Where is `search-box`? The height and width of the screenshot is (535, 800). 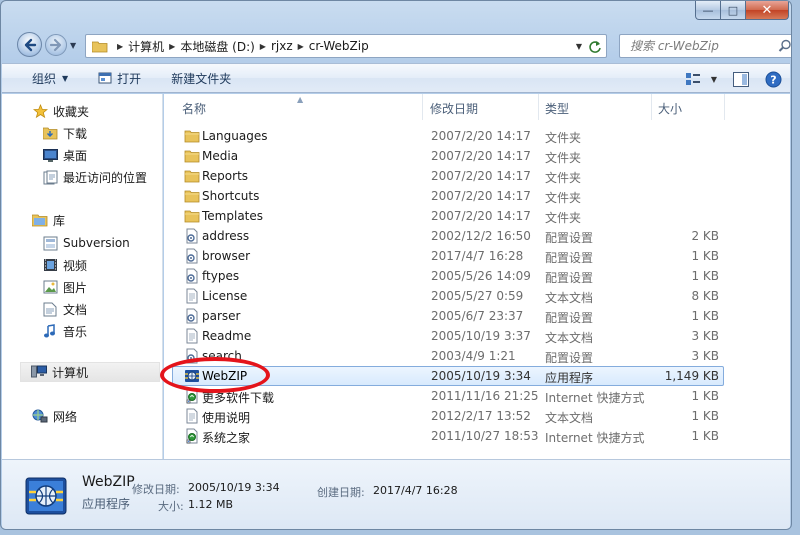 search-box is located at coordinates (705, 46).